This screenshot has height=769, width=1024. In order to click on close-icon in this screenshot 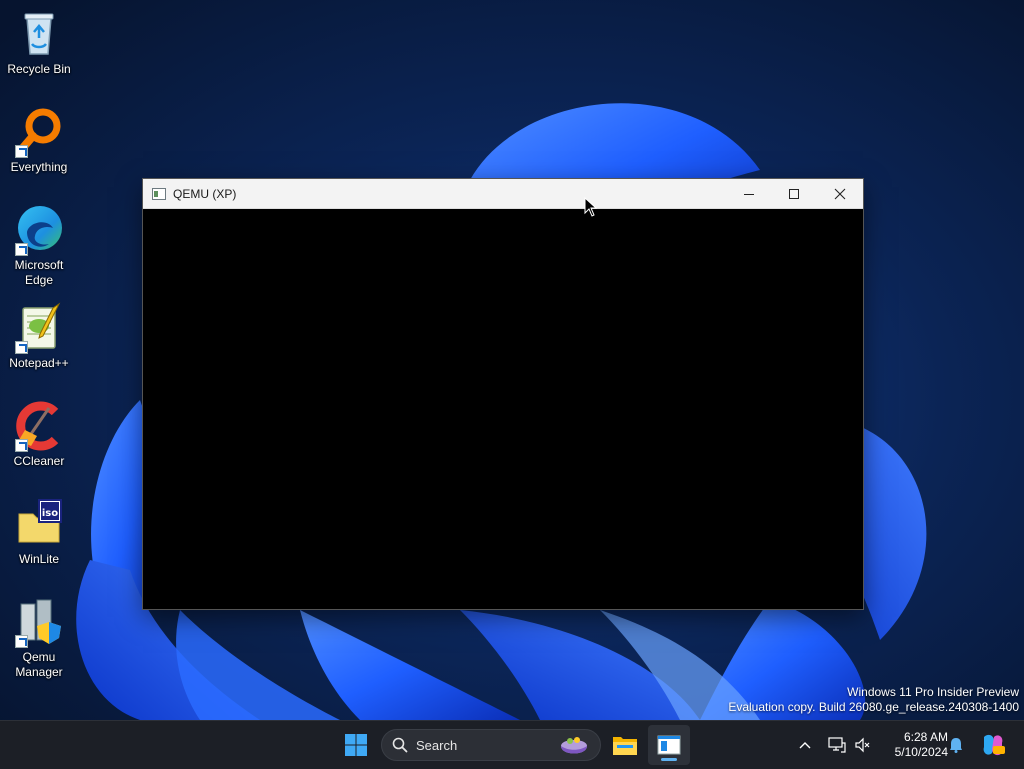, I will do `click(840, 193)`.